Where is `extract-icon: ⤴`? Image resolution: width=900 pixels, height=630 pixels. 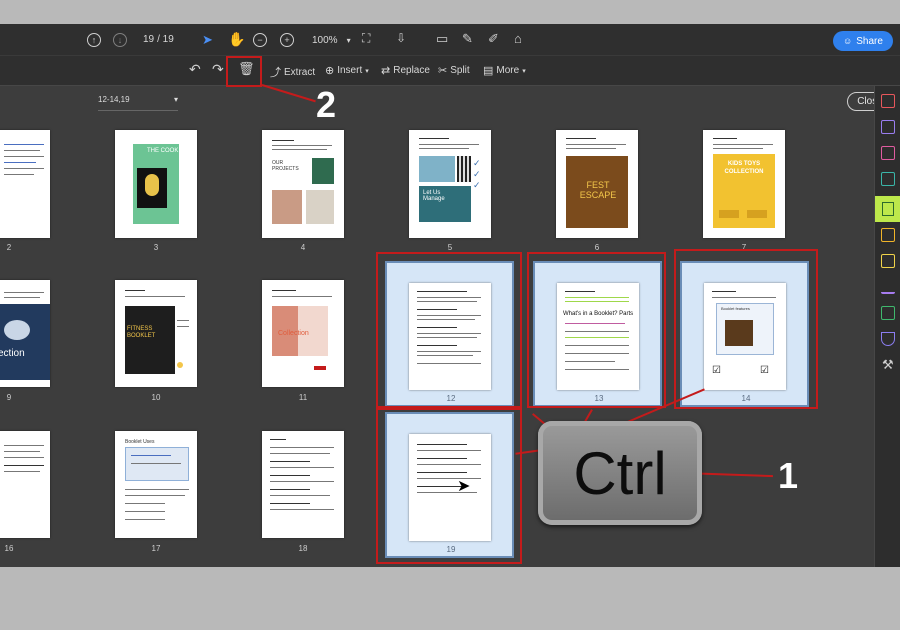 extract-icon: ⤴ is located at coordinates (275, 73).